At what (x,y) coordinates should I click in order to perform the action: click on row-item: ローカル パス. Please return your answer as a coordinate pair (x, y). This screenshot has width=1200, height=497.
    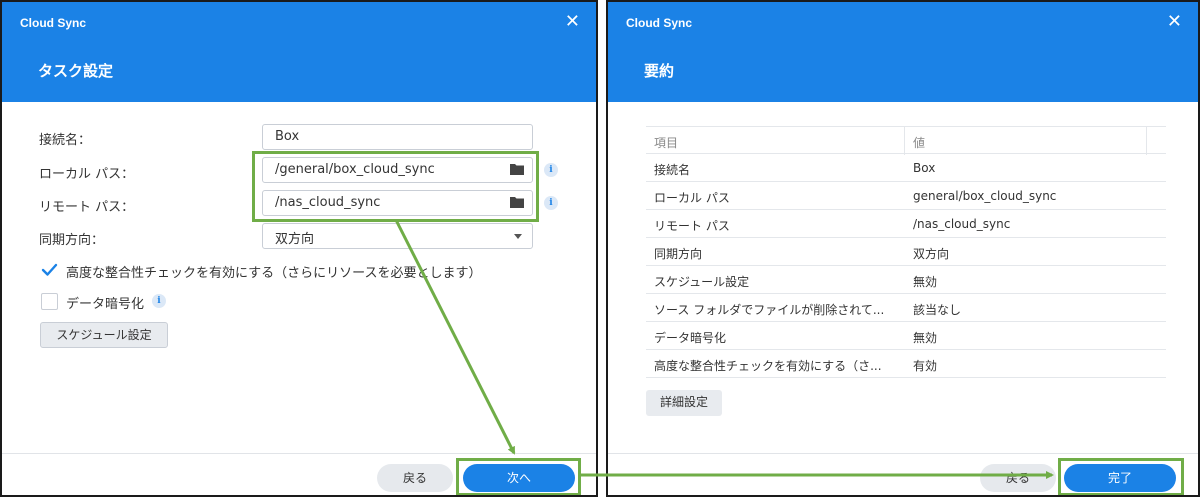
    Looking at the image, I should click on (692, 198).